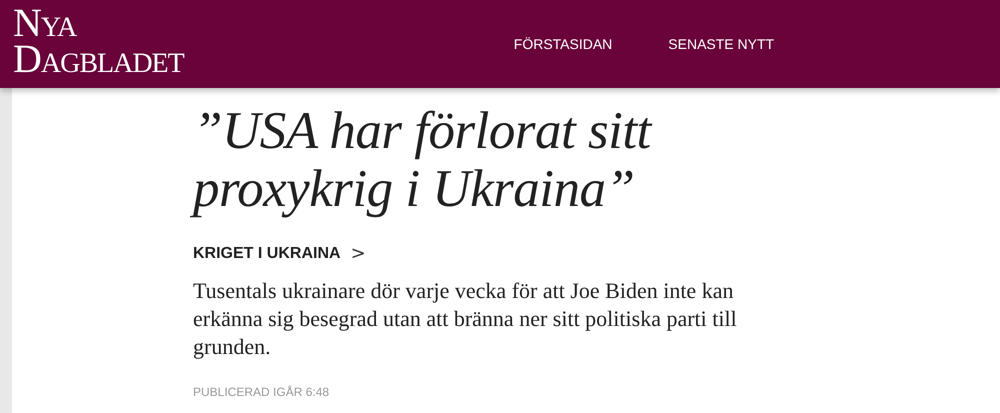  Describe the element at coordinates (358, 253) in the screenshot. I see `chevron-icon: >` at that location.